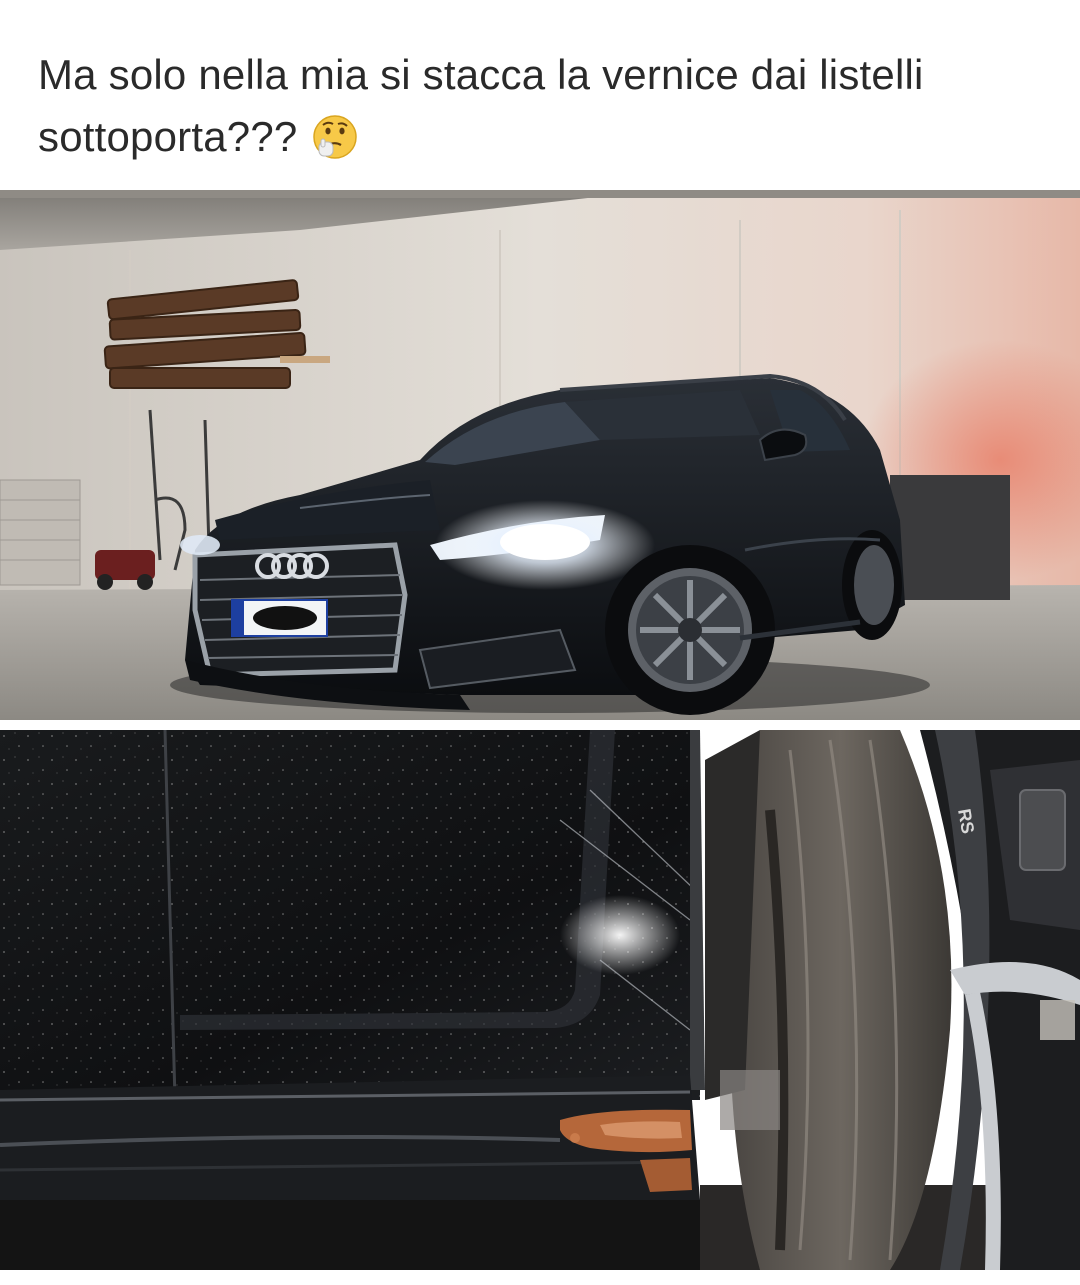  I want to click on caliper-logo: RS, so click(966, 821).